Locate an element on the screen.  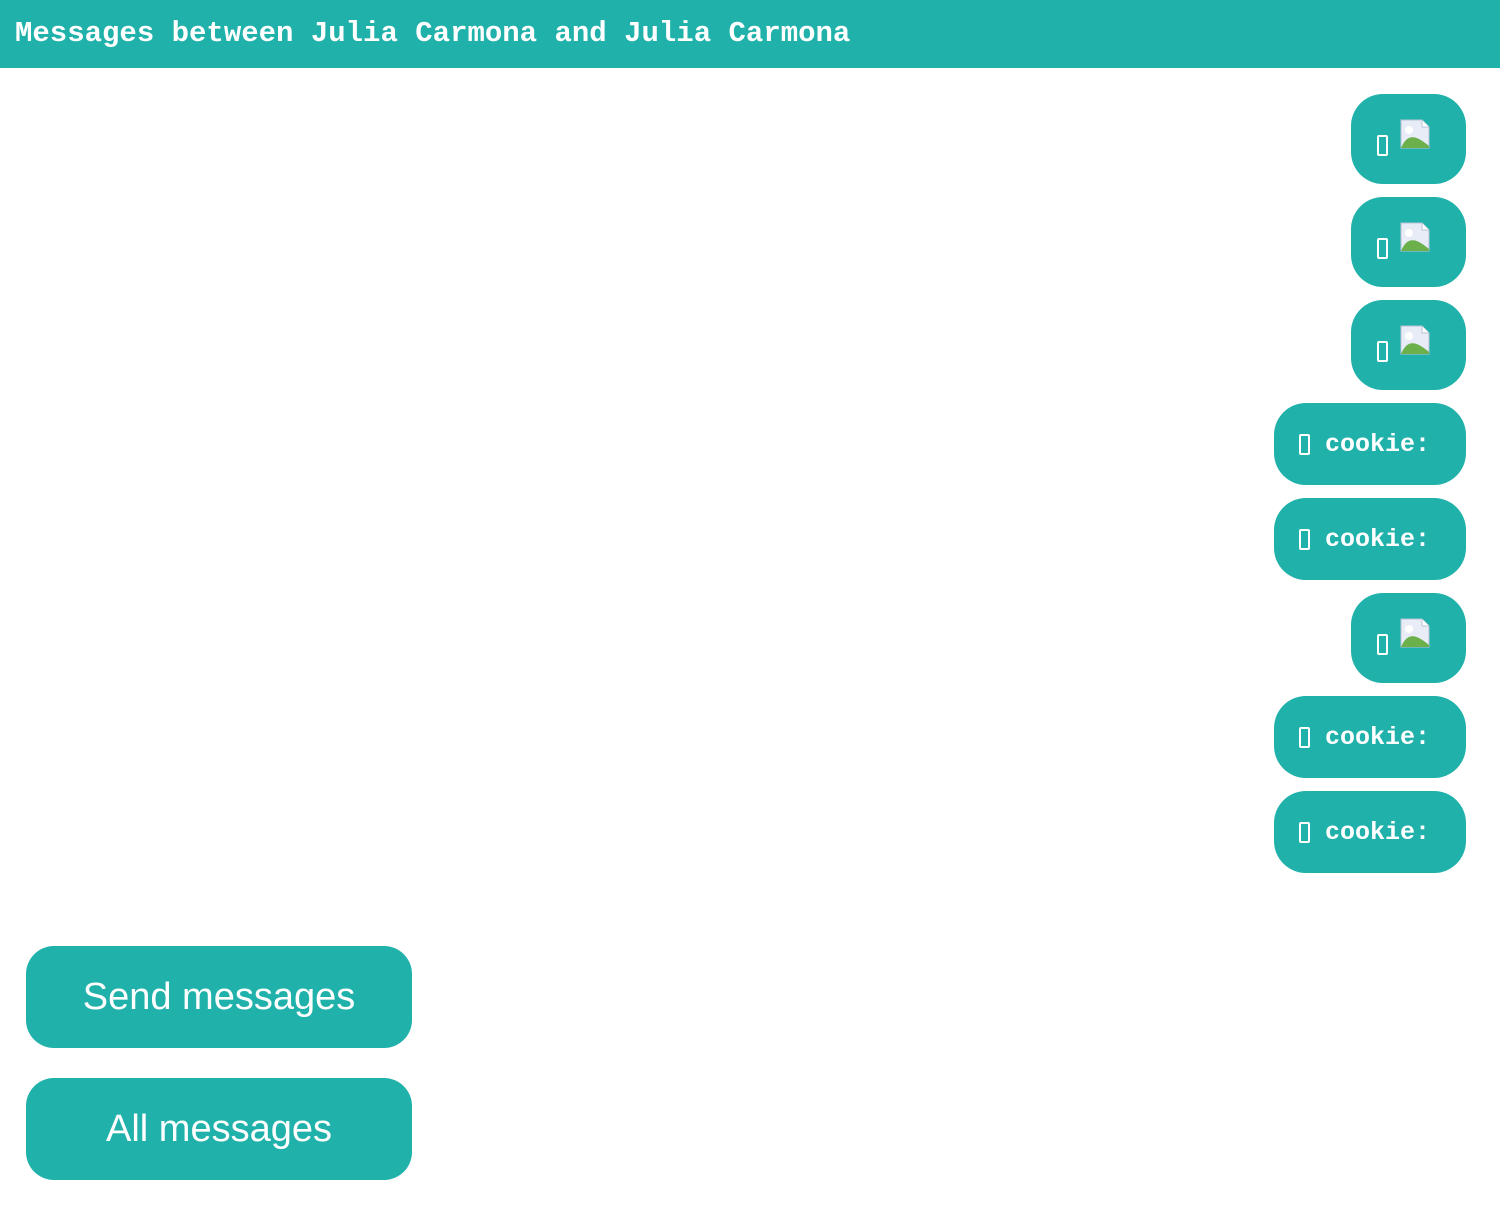
all-messages-button: All messages is located at coordinates (219, 1129).